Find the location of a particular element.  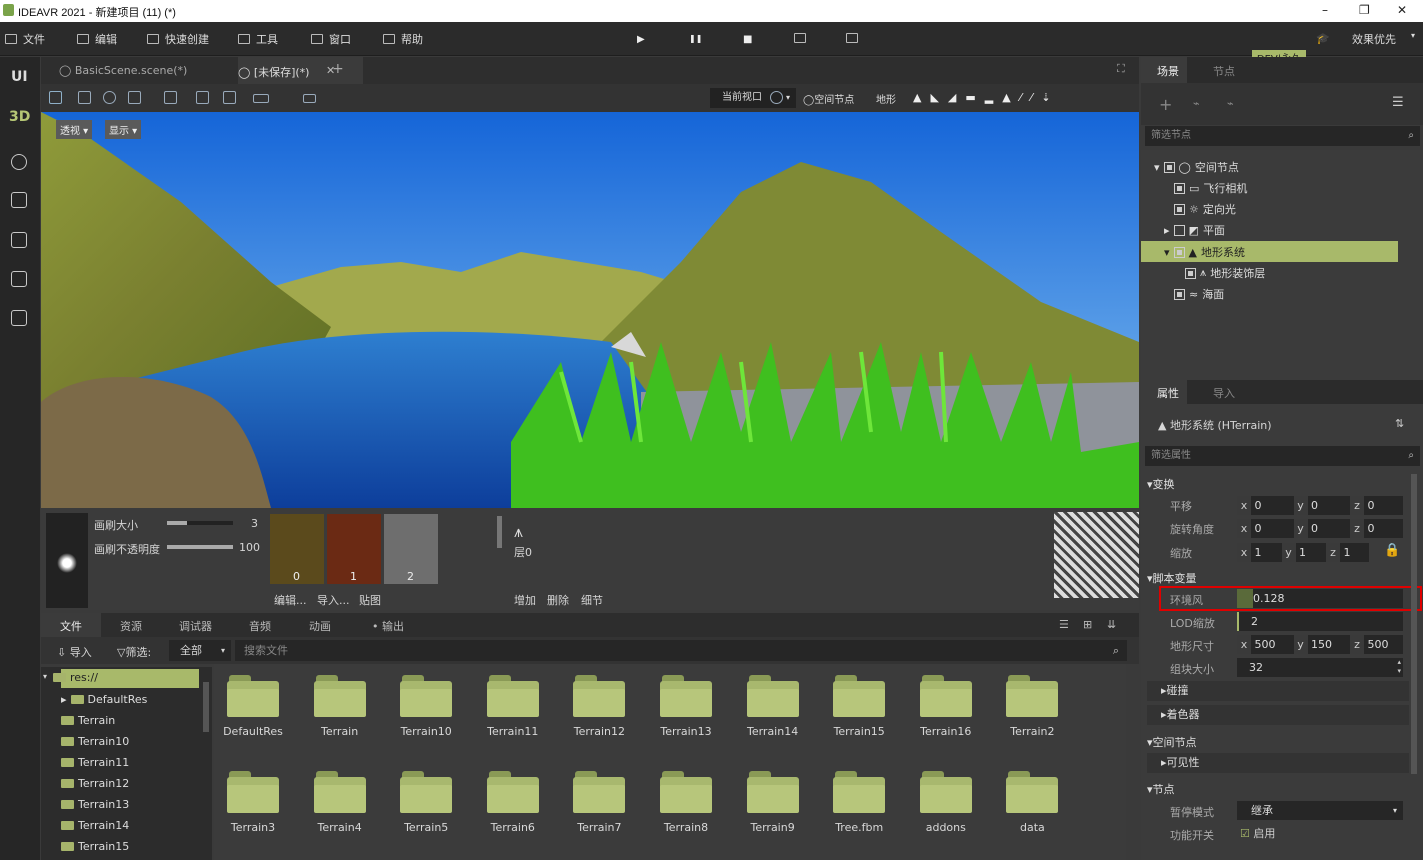

scene-node-terrain: ▾ ▲ 地形系统 is located at coordinates (1204, 252).